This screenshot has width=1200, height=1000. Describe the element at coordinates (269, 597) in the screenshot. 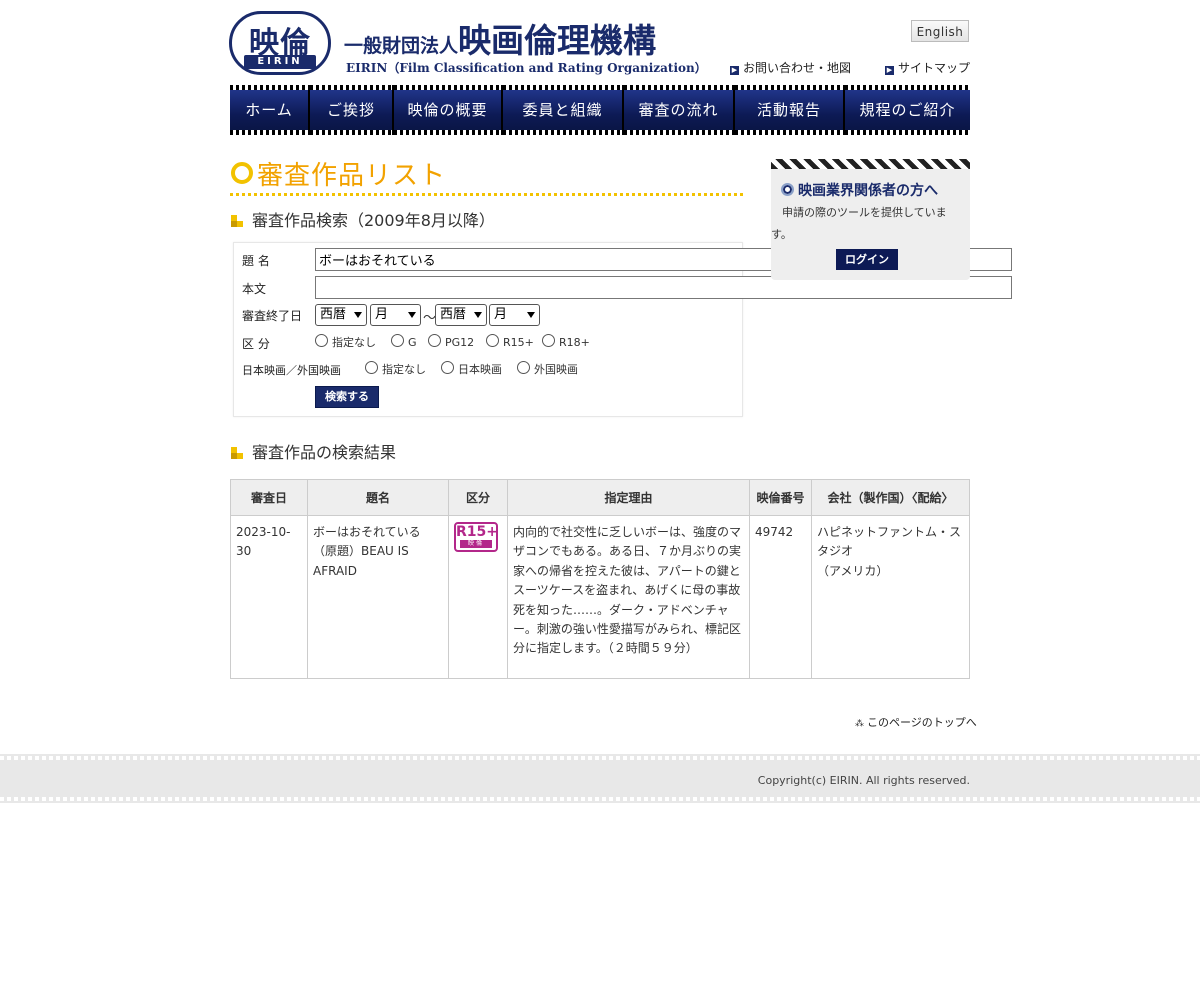

I see `cell-date: 2023-10-30` at that location.